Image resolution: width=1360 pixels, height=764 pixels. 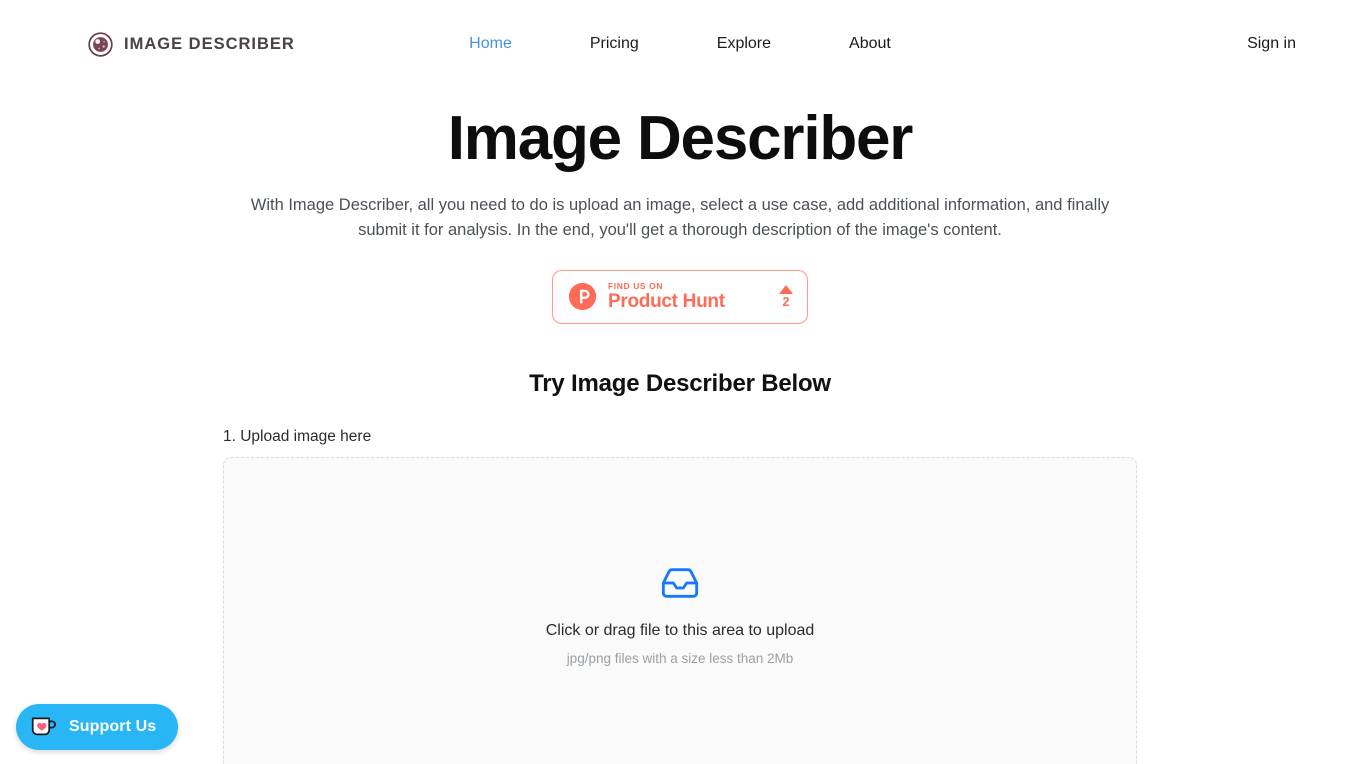 I want to click on nav-item-explore: Explore, so click(x=744, y=44).